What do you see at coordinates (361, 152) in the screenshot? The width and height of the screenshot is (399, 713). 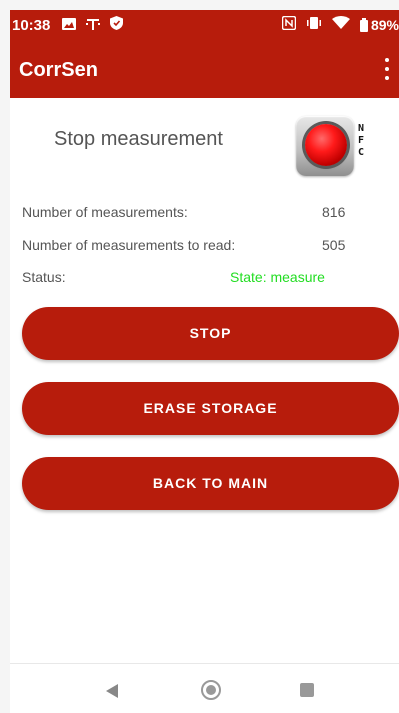 I see `nfc-letter: C` at bounding box center [361, 152].